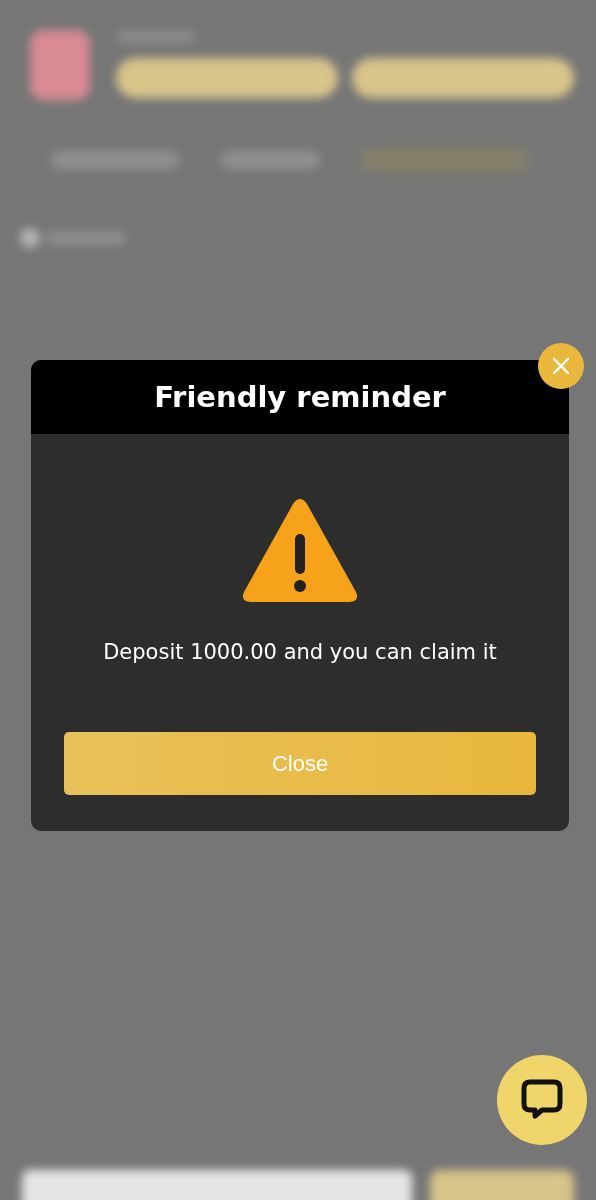 Image resolution: width=596 pixels, height=1200 pixels. I want to click on close-button, so click(561, 366).